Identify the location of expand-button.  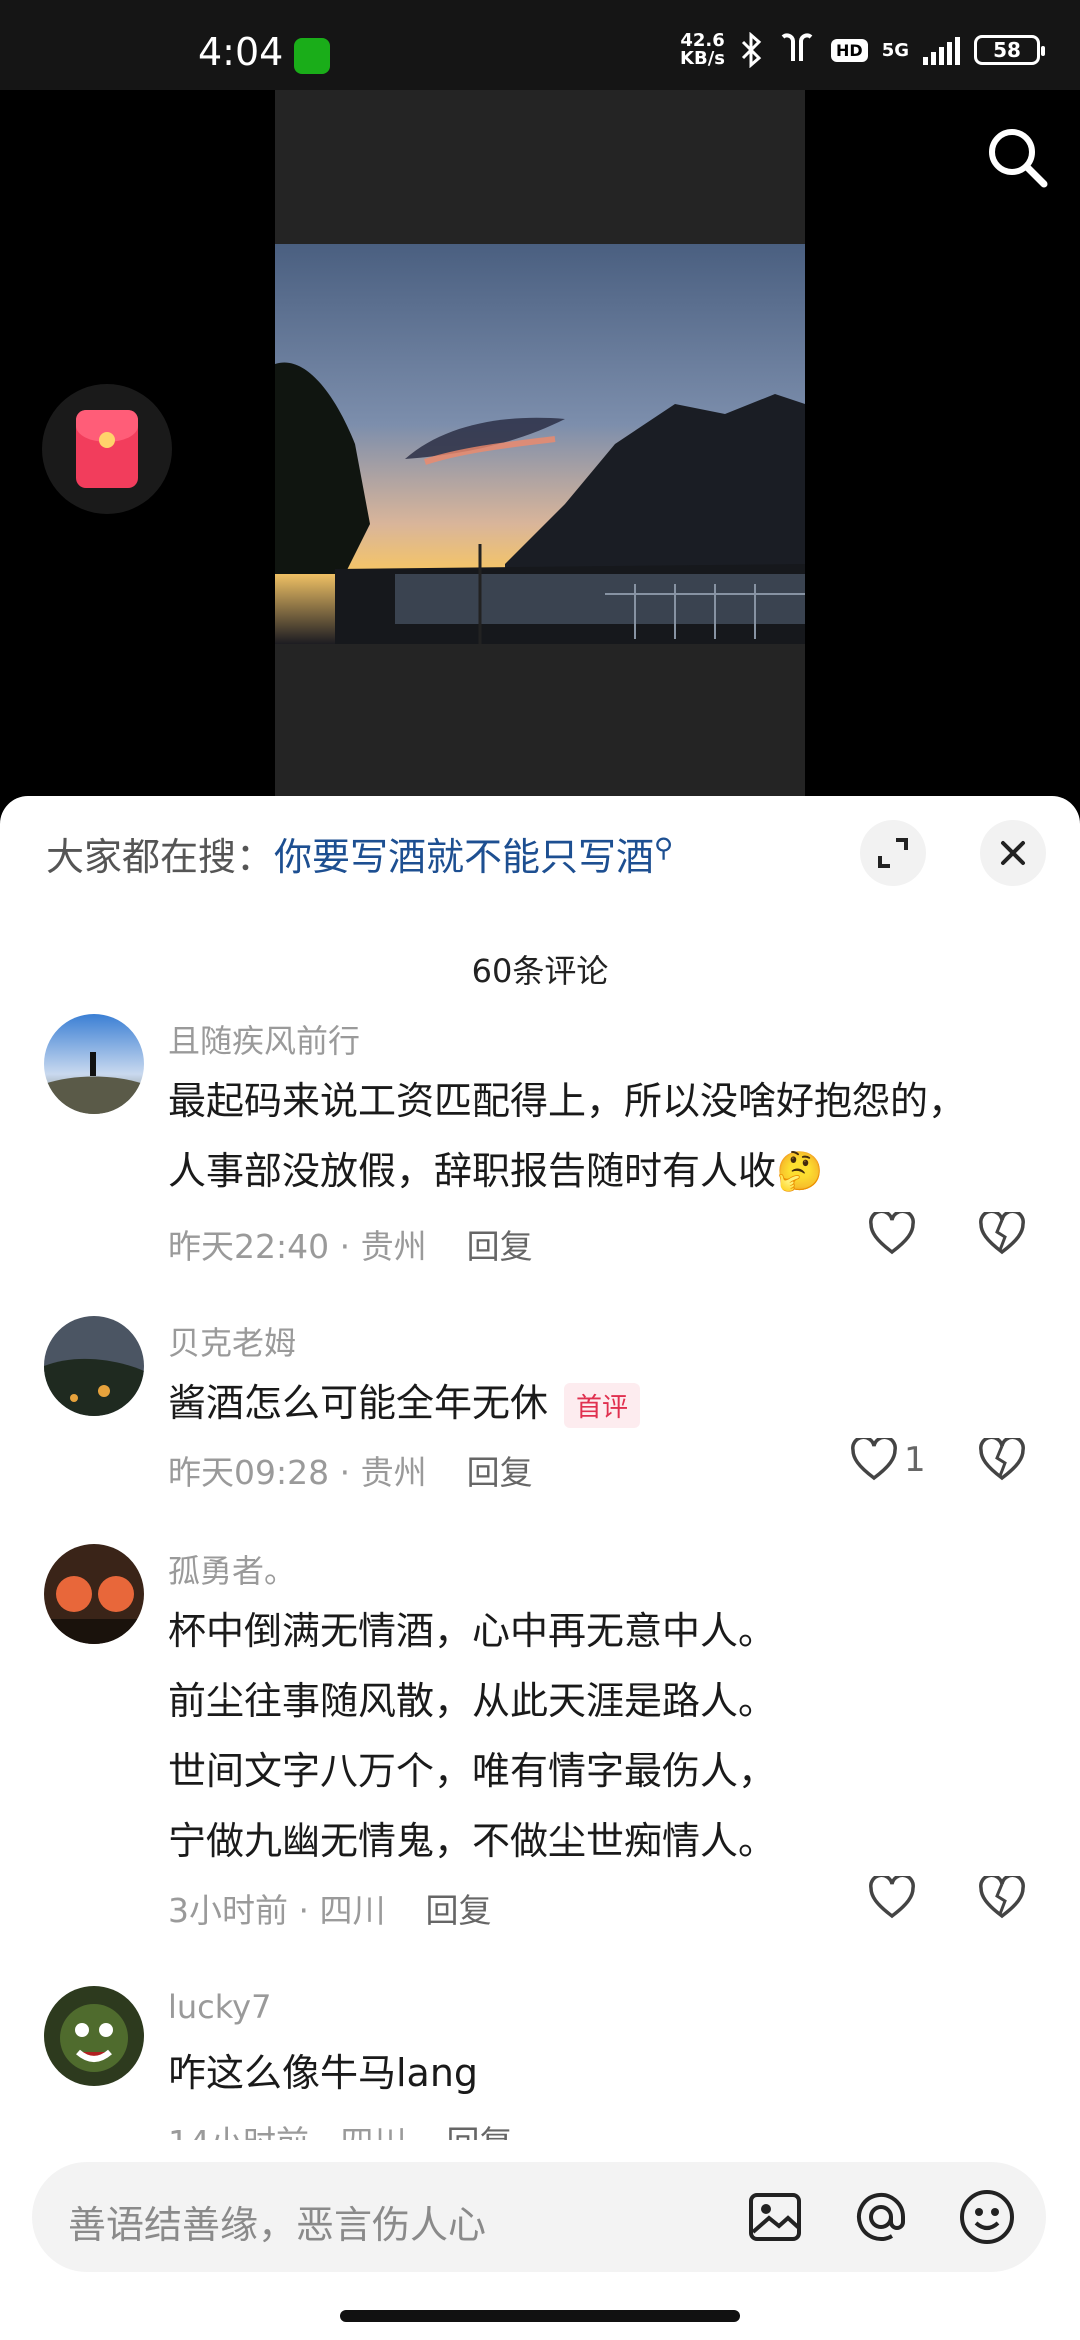
(893, 853).